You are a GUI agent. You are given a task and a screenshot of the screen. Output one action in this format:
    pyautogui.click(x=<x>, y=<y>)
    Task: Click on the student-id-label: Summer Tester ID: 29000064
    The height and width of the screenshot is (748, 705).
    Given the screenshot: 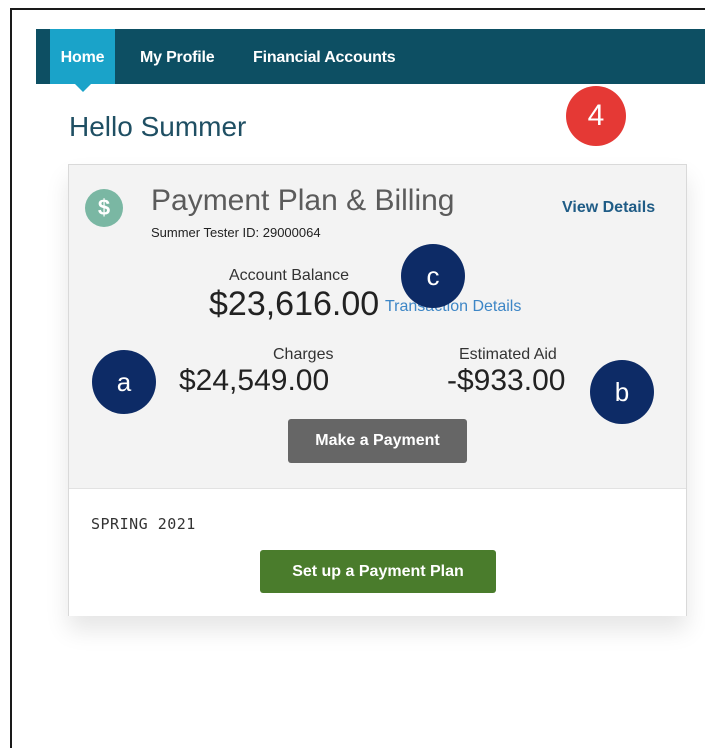 What is the action you would take?
    pyautogui.click(x=236, y=232)
    